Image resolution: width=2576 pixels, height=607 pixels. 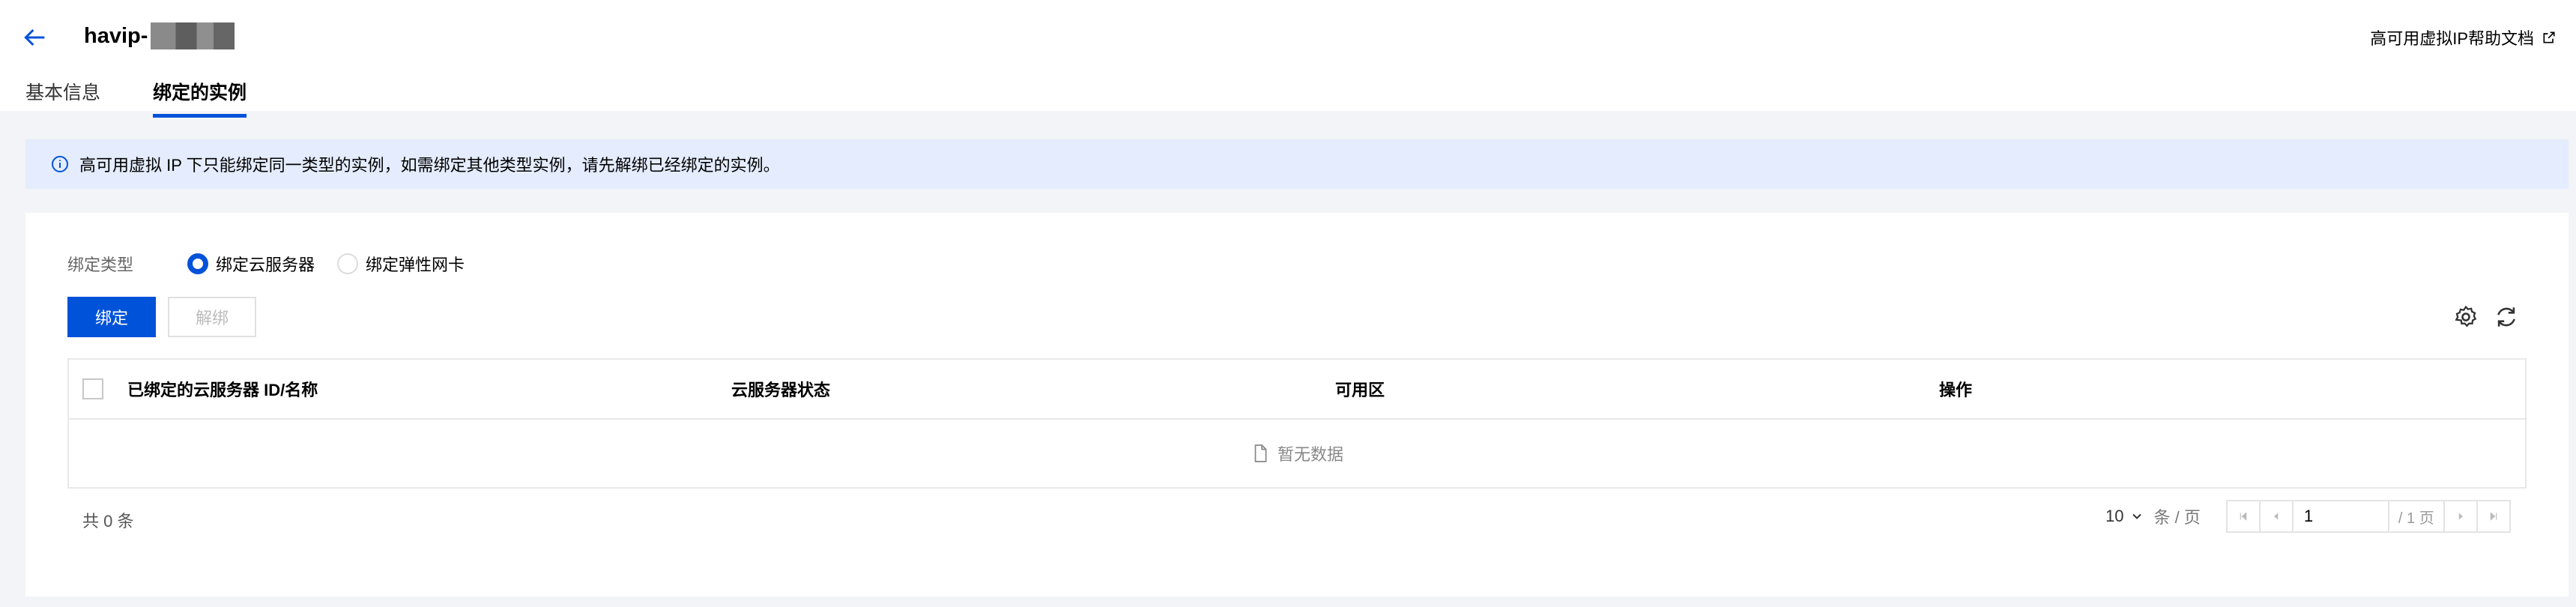 I want to click on page-number-input: 1, so click(x=2340, y=516).